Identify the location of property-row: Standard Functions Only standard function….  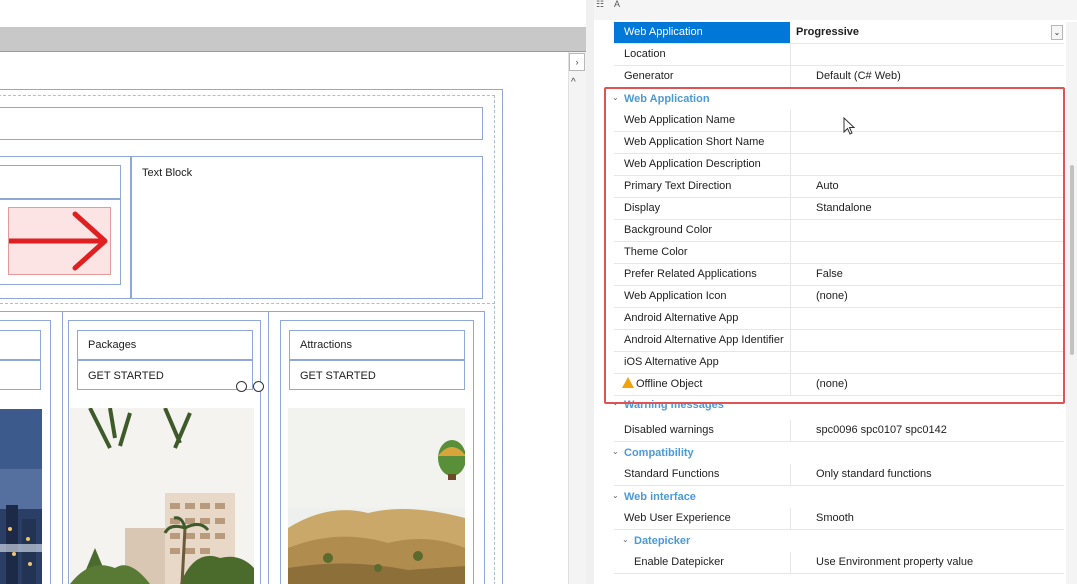
(839, 475).